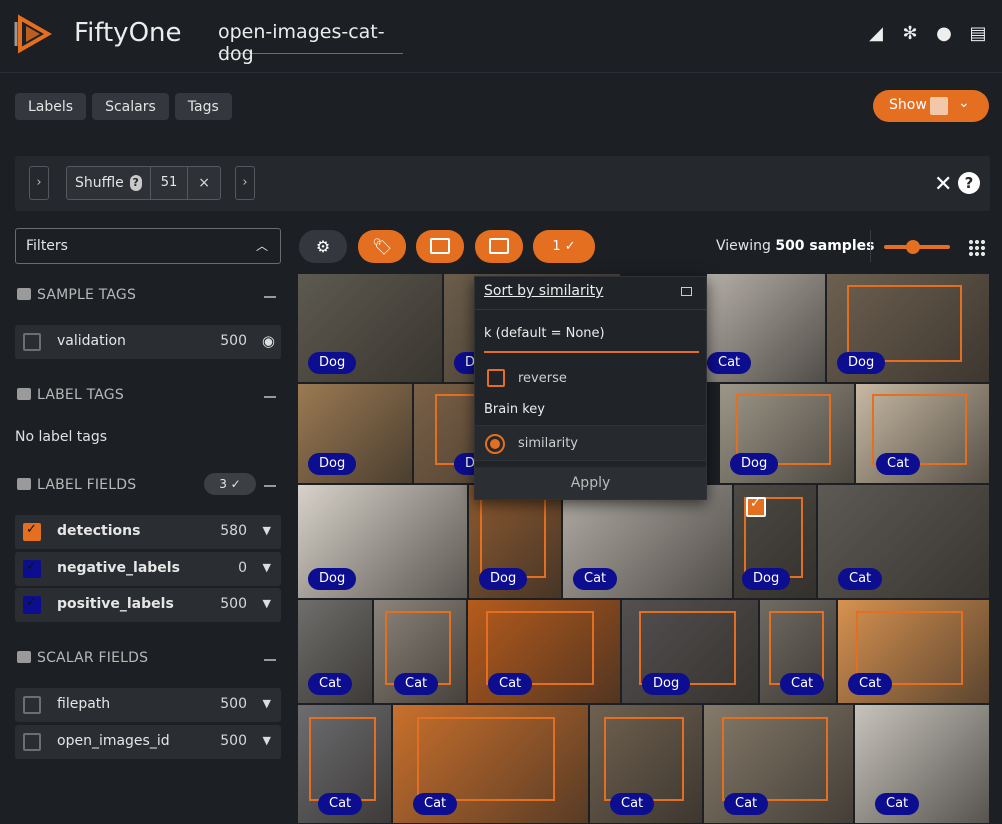 This screenshot has height=824, width=1002. I want to click on sample-tag-label: validation, so click(91, 341).